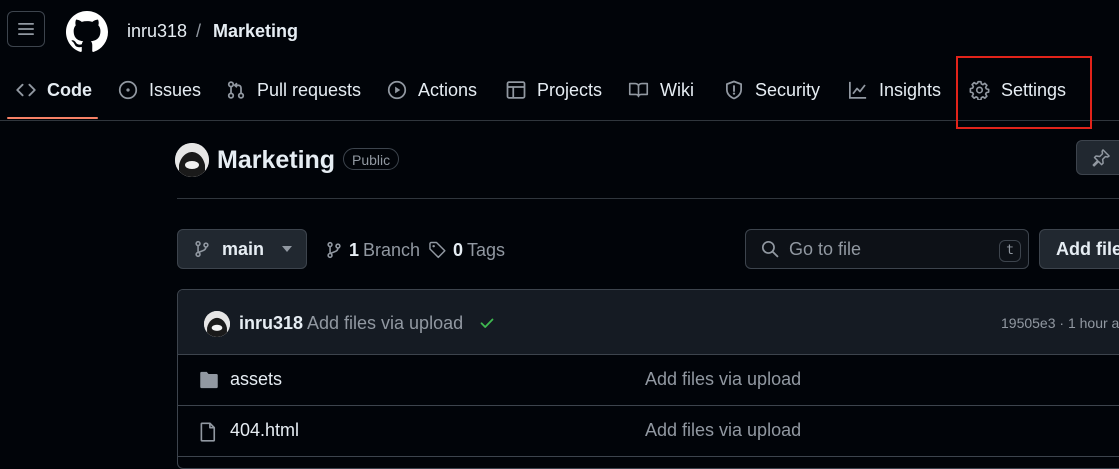 The height and width of the screenshot is (469, 1119). Describe the element at coordinates (26, 90) in the screenshot. I see `code-icon` at that location.